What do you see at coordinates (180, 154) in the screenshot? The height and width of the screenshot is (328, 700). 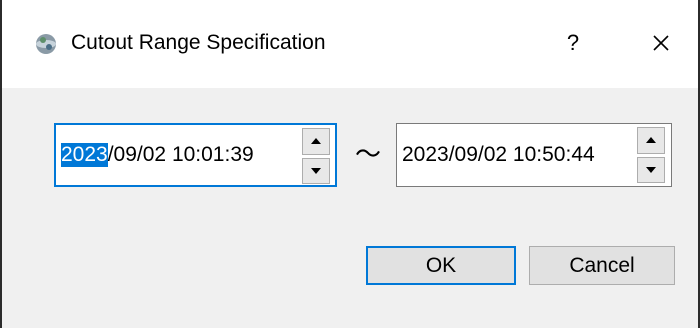 I see `start-datetime-rest: /09/02 10:01:39` at bounding box center [180, 154].